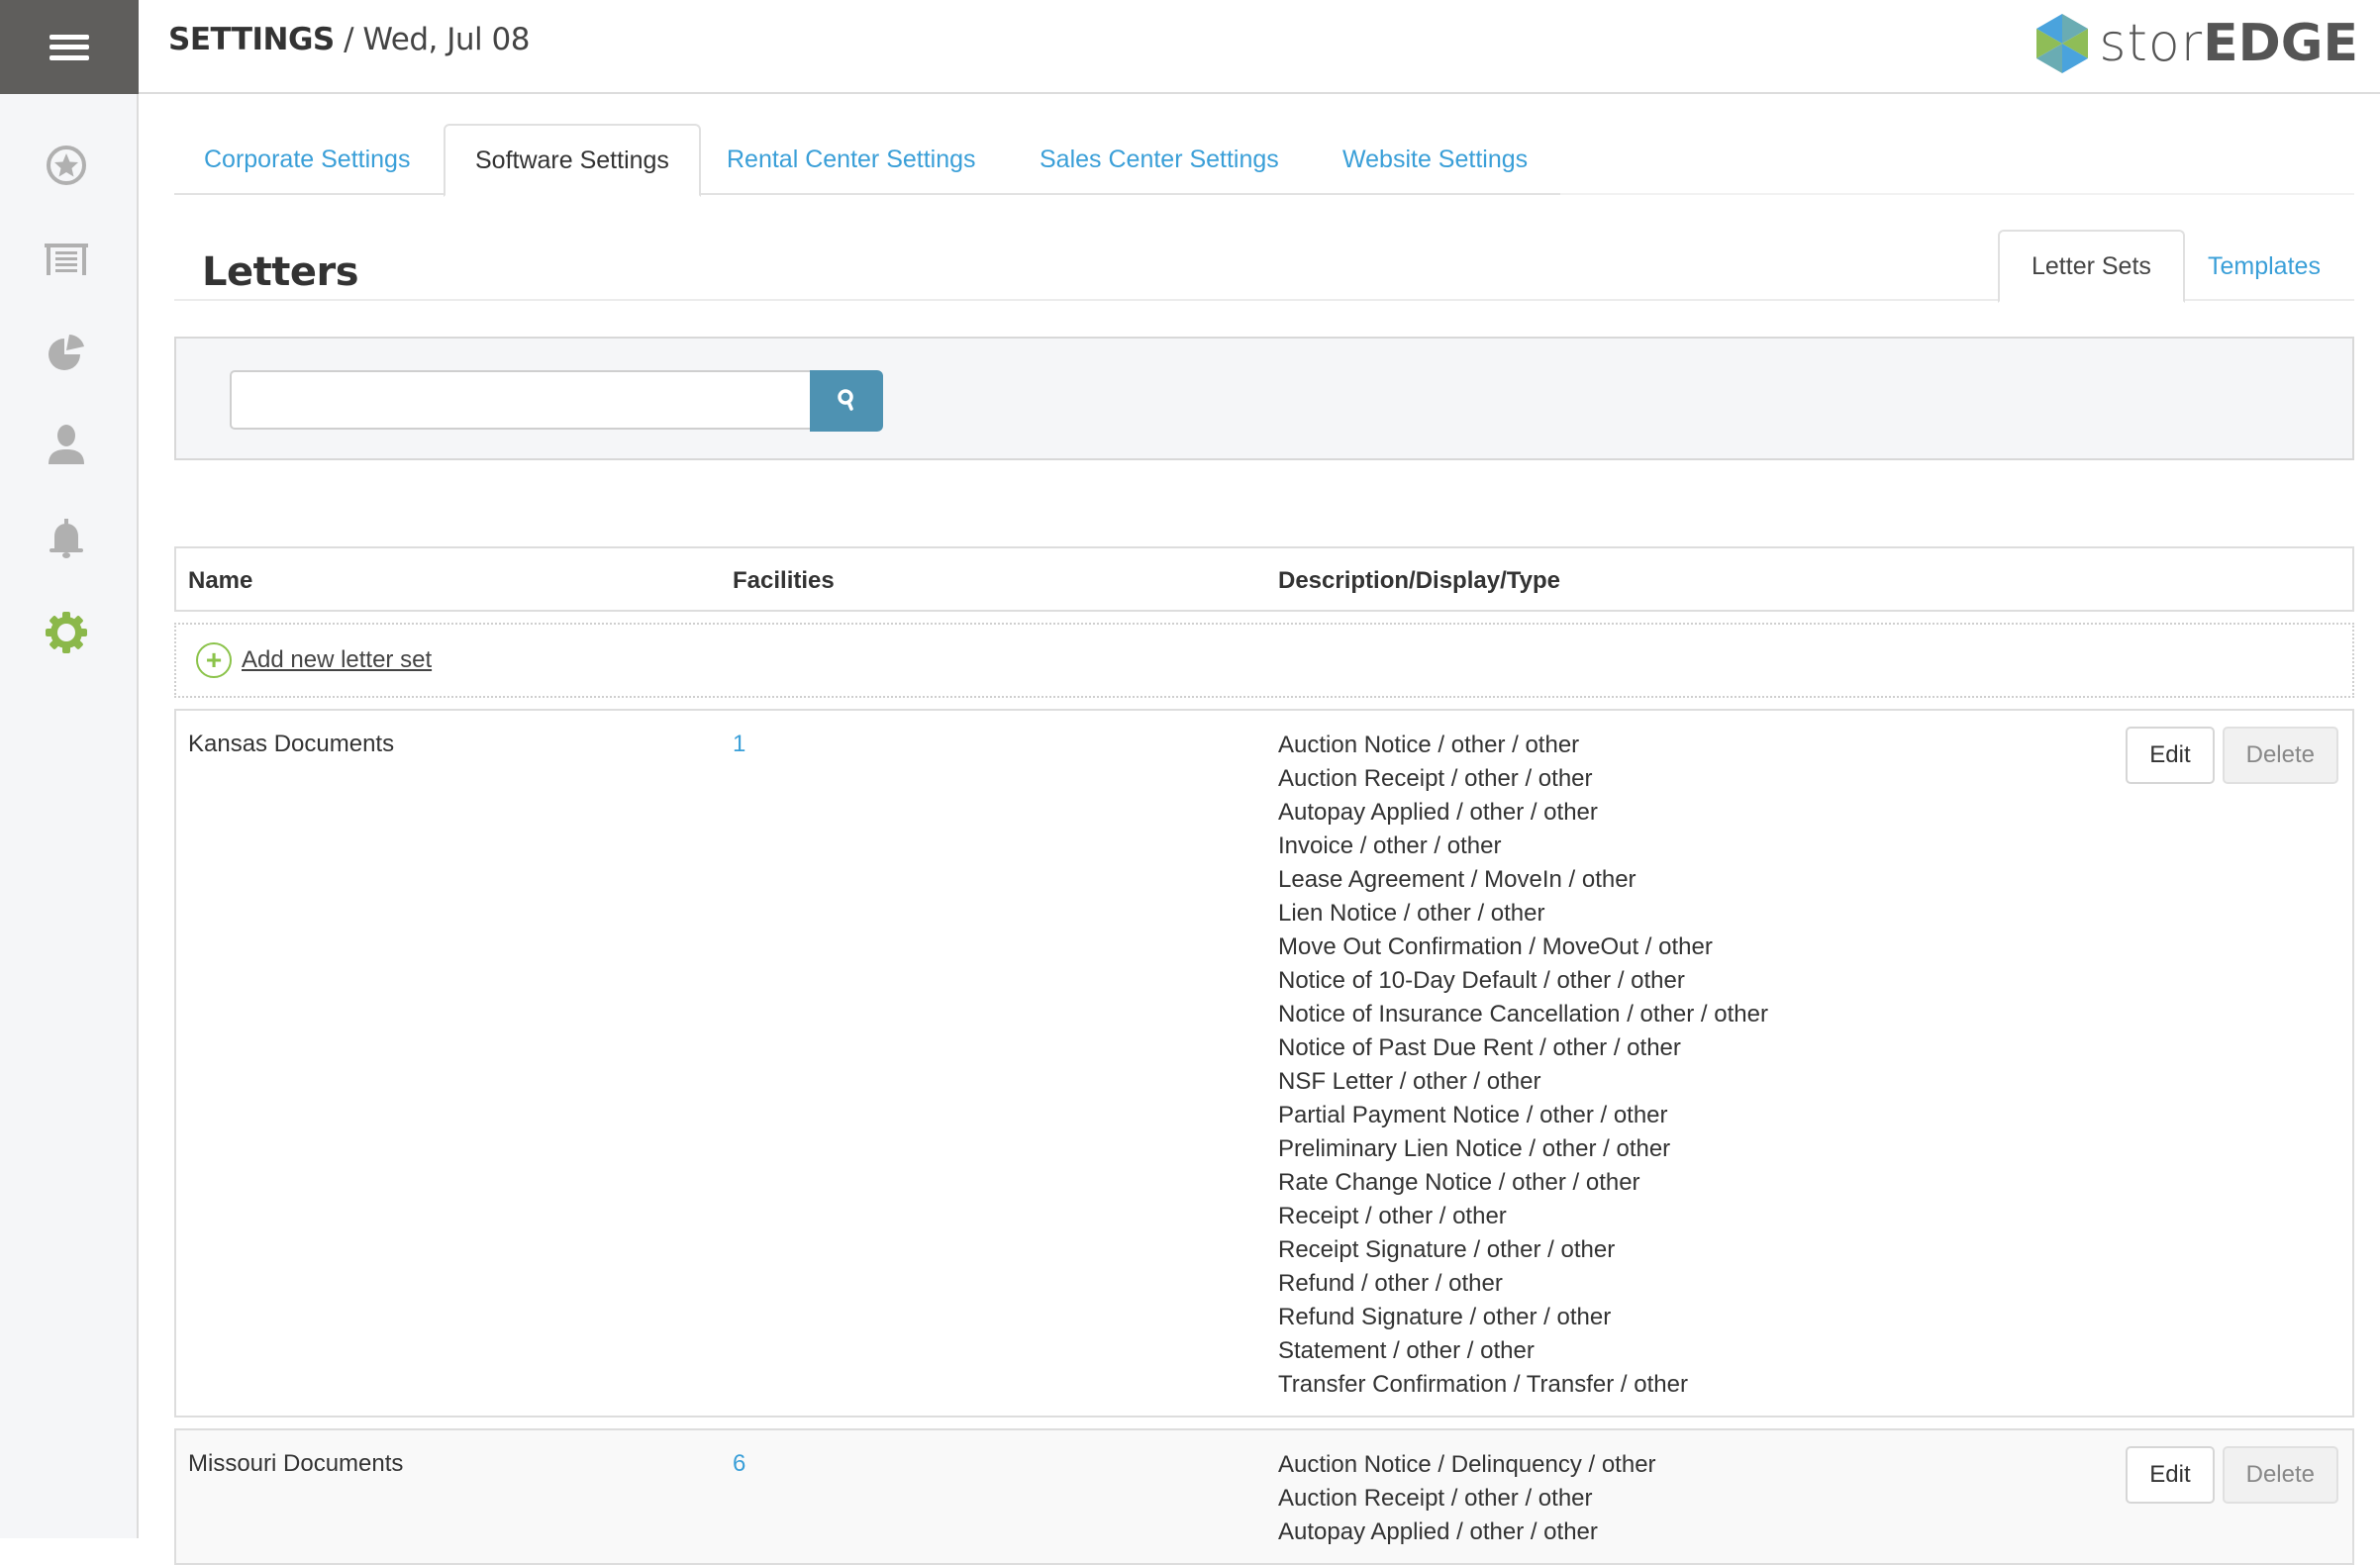 This screenshot has width=2380, height=1565. I want to click on sidebar-item-units, so click(66, 259).